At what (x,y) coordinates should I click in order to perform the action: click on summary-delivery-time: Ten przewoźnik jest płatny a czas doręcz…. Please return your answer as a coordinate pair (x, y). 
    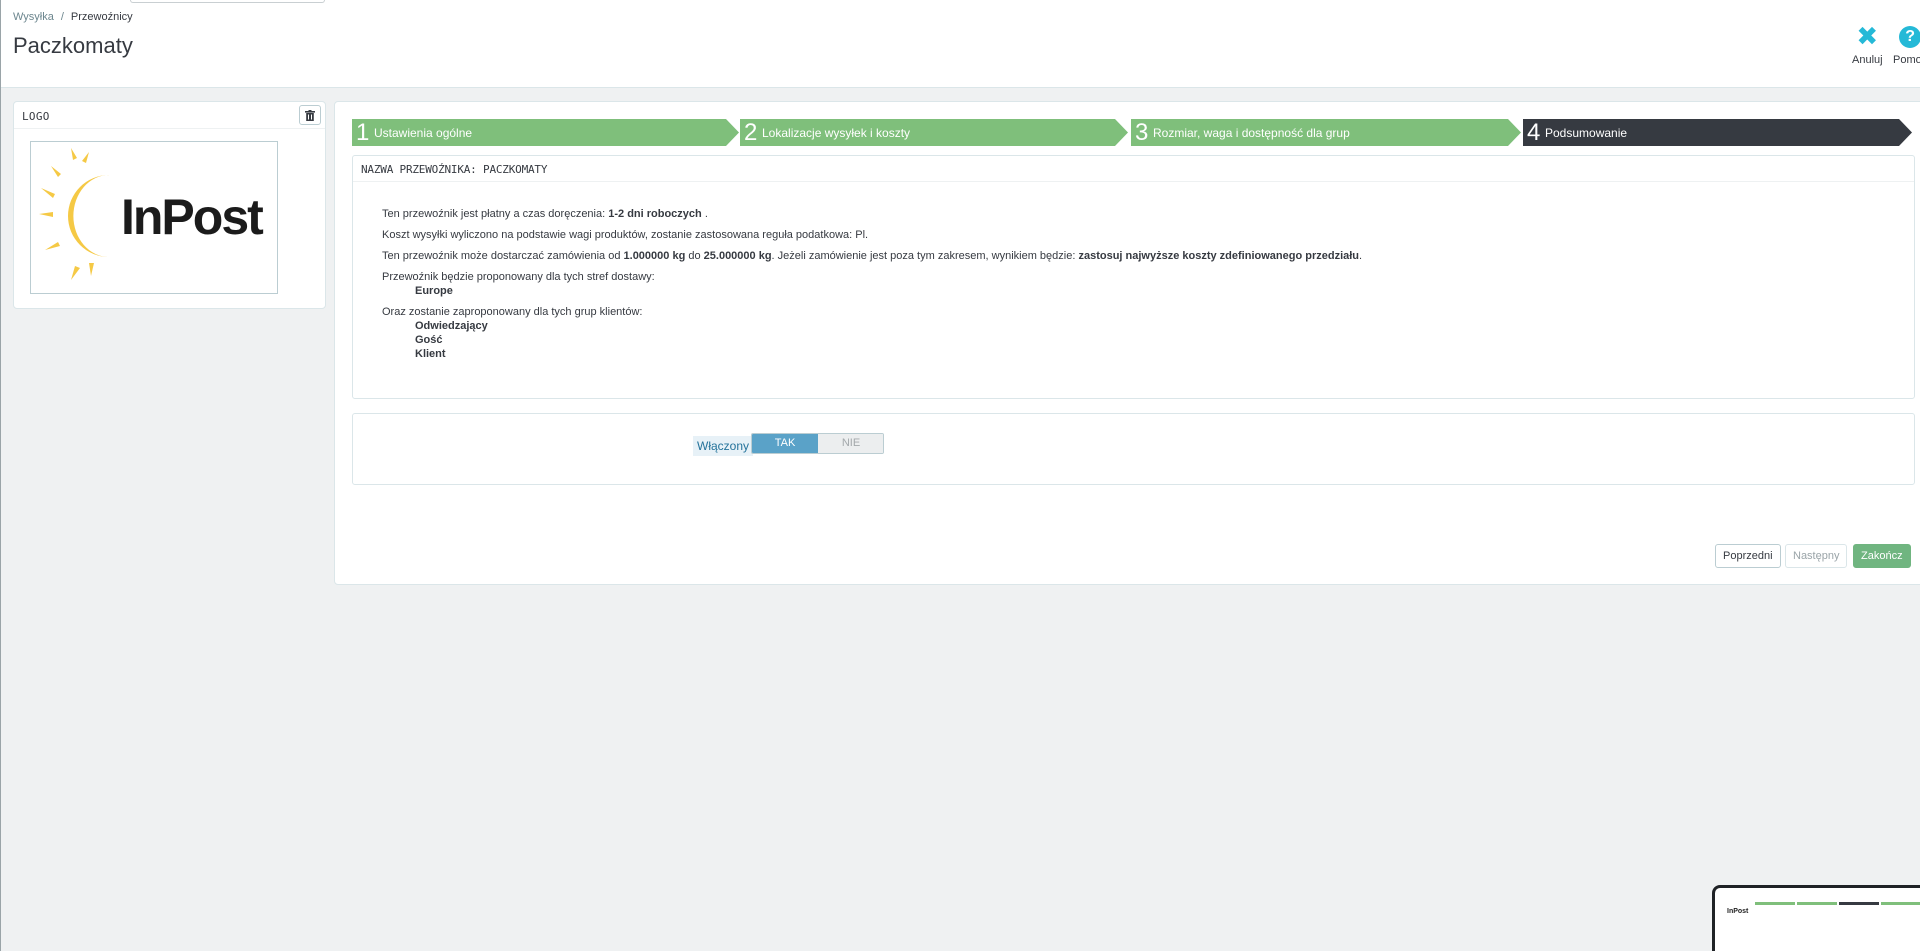
    Looking at the image, I should click on (872, 214).